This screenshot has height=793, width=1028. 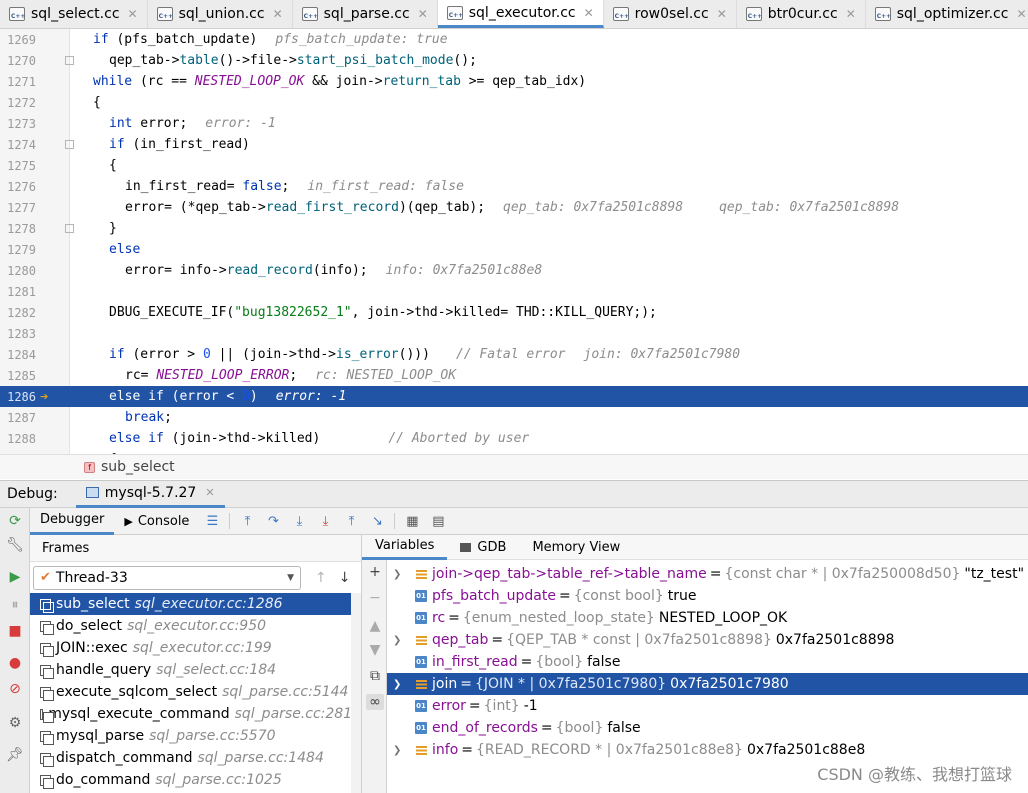 What do you see at coordinates (18, 82) in the screenshot?
I see `line-number: 1271` at bounding box center [18, 82].